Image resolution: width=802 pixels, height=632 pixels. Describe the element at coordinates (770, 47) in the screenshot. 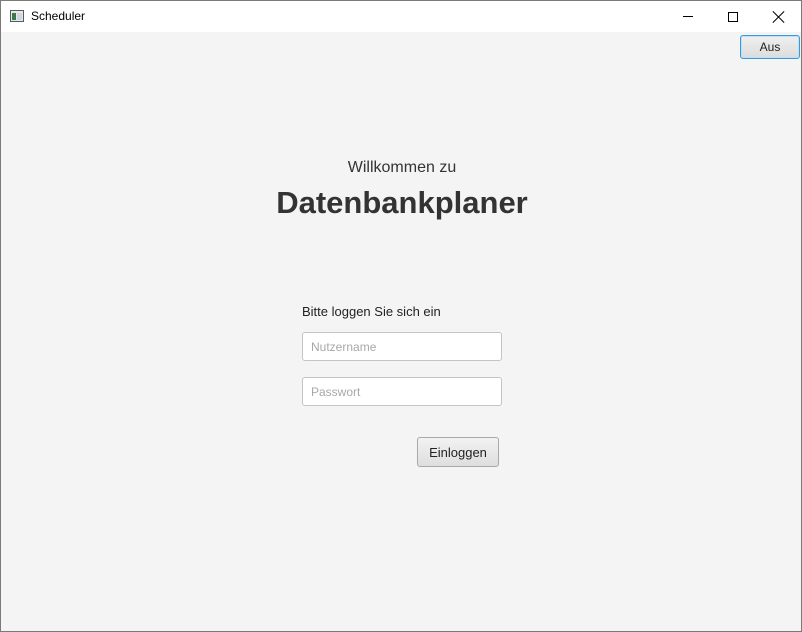

I see `logout-button: Aus` at that location.